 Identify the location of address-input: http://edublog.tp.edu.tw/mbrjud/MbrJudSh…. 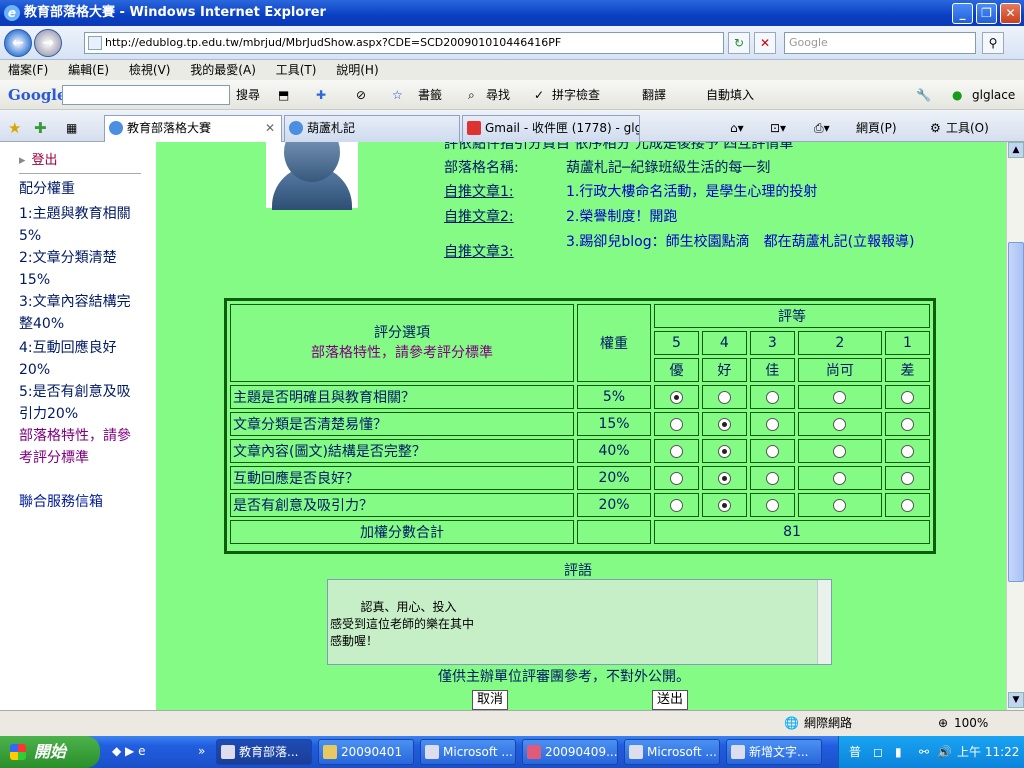
(404, 43).